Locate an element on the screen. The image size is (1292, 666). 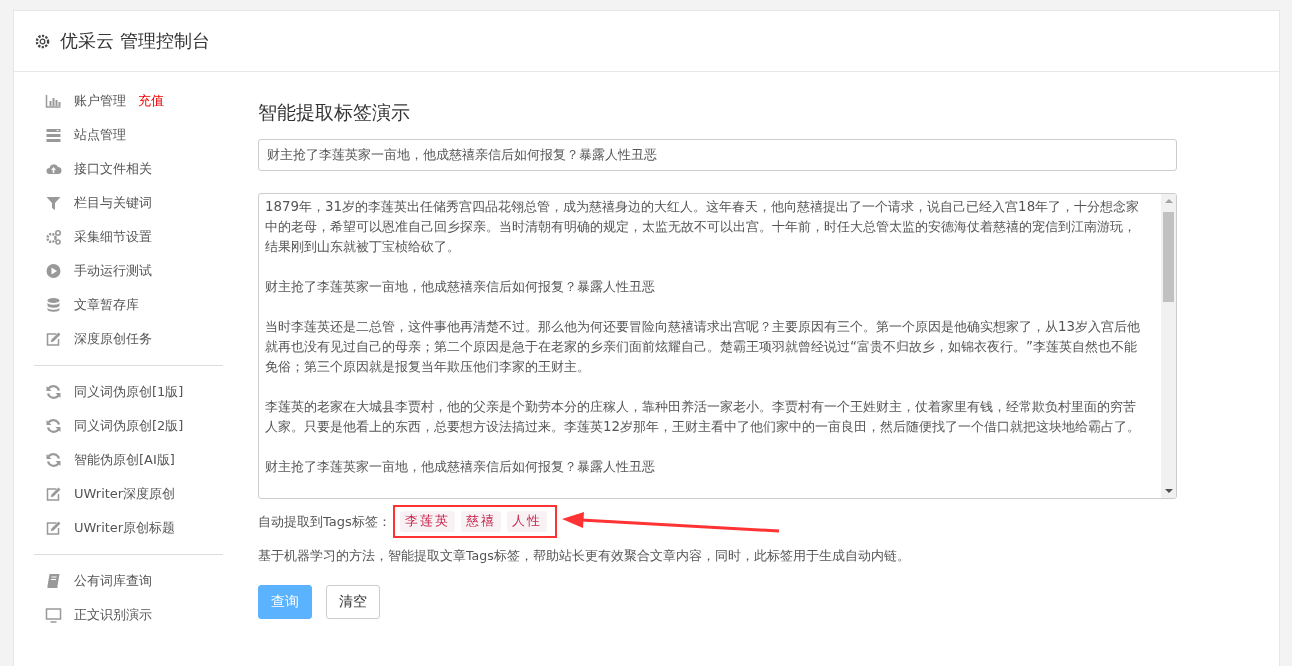
page-title: 智能提取标签演示 is located at coordinates (334, 112).